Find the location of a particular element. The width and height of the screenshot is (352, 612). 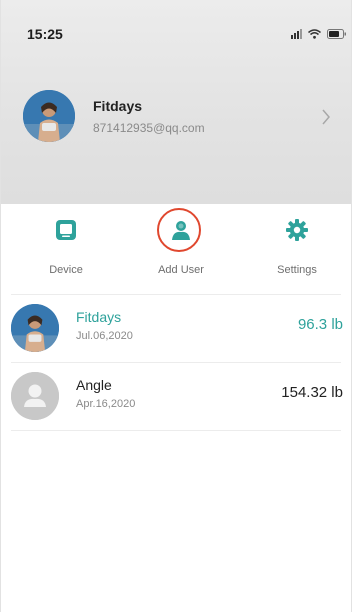

user-weight: 154.32 lb is located at coordinates (312, 392).